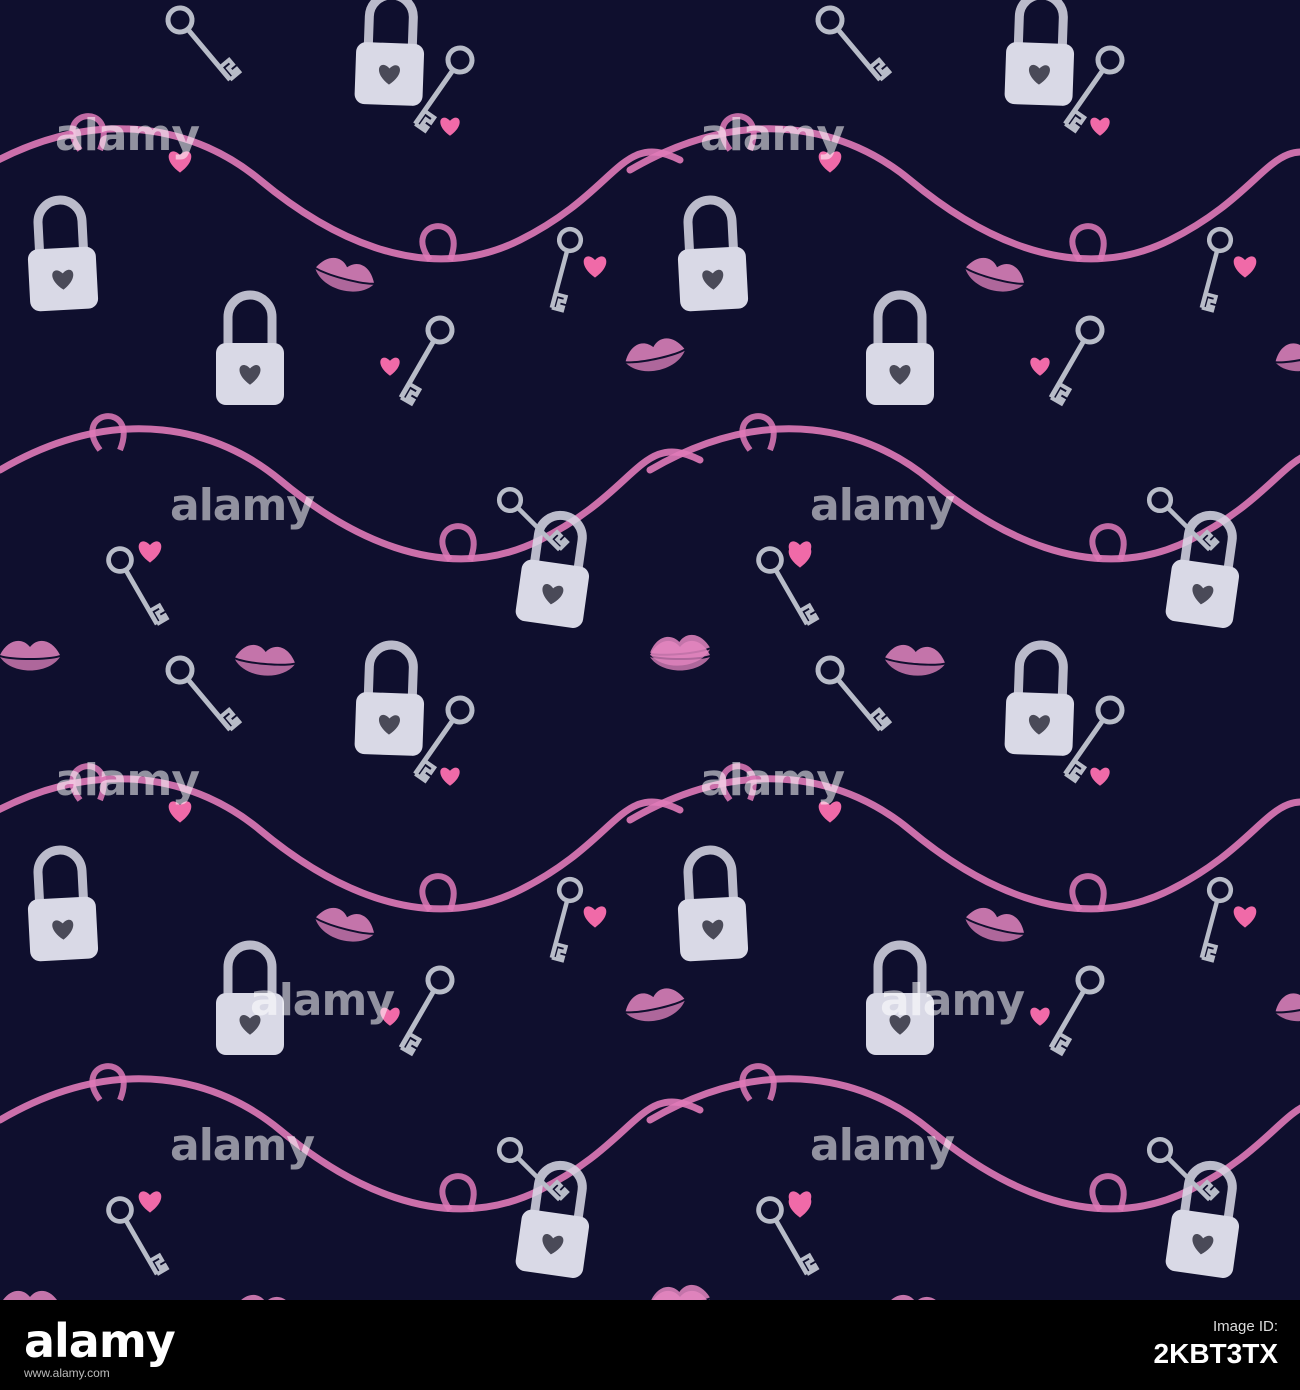  I want to click on stock-footer-bar: alamy Image ID: 2KBT3TX www.alamy.com, so click(650, 1345).